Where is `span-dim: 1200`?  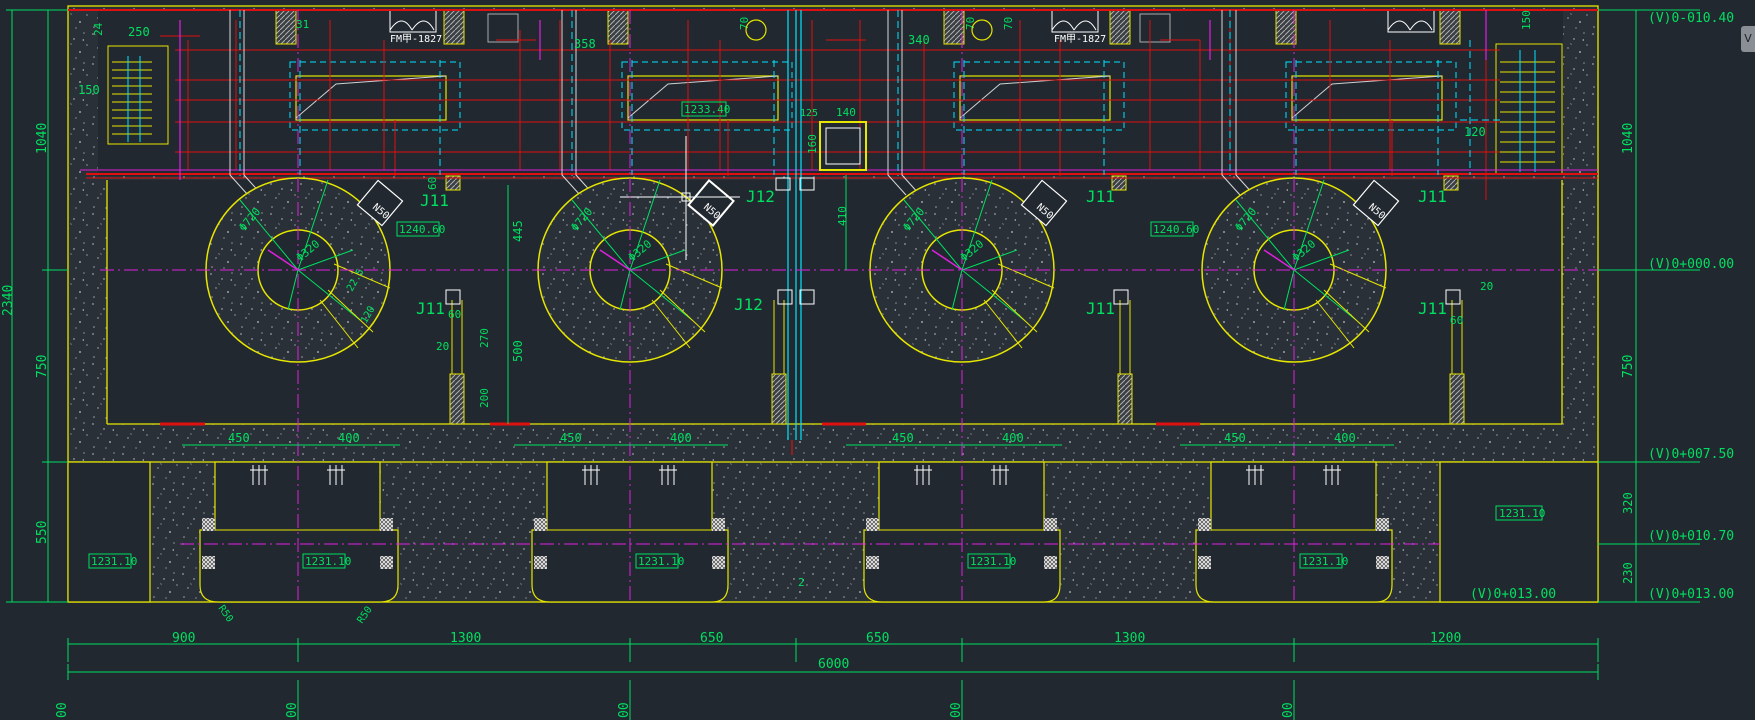 span-dim: 1200 is located at coordinates (1445, 638).